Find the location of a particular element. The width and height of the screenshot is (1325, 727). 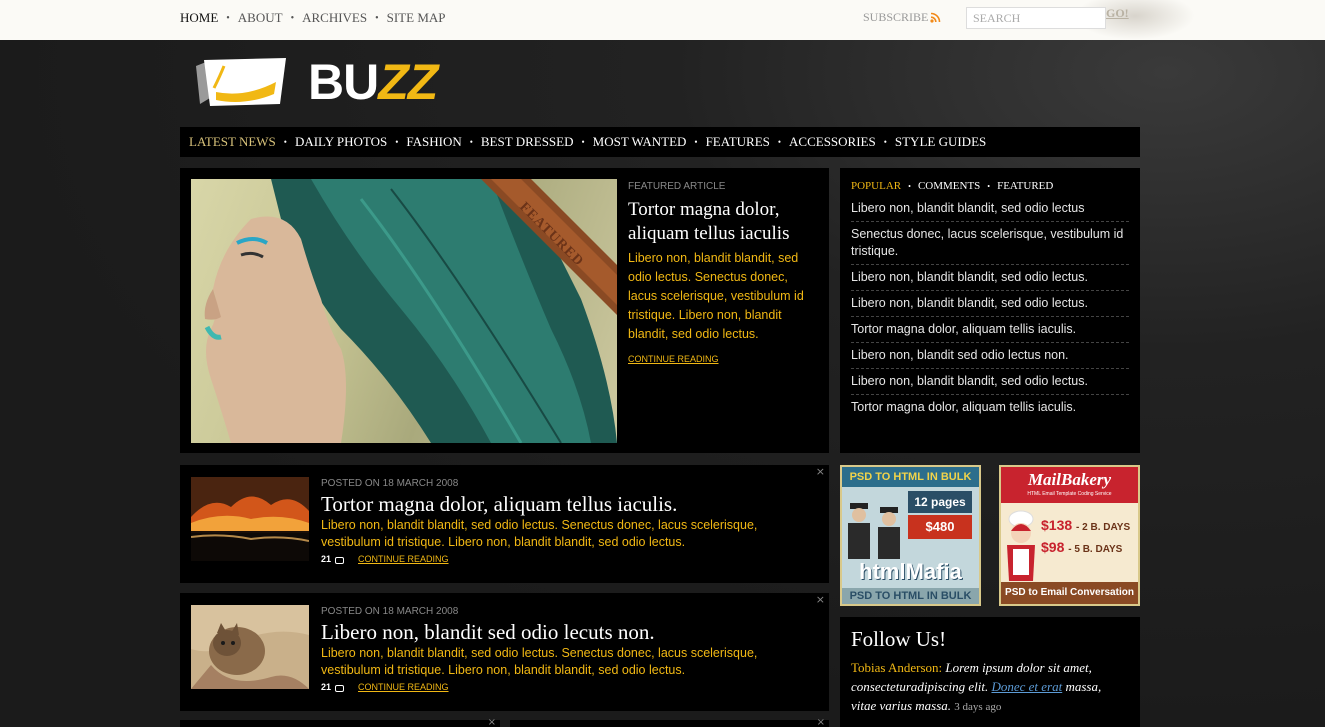

post-meta-date: POSTED ON 18 MARCH 2008 is located at coordinates (390, 611).